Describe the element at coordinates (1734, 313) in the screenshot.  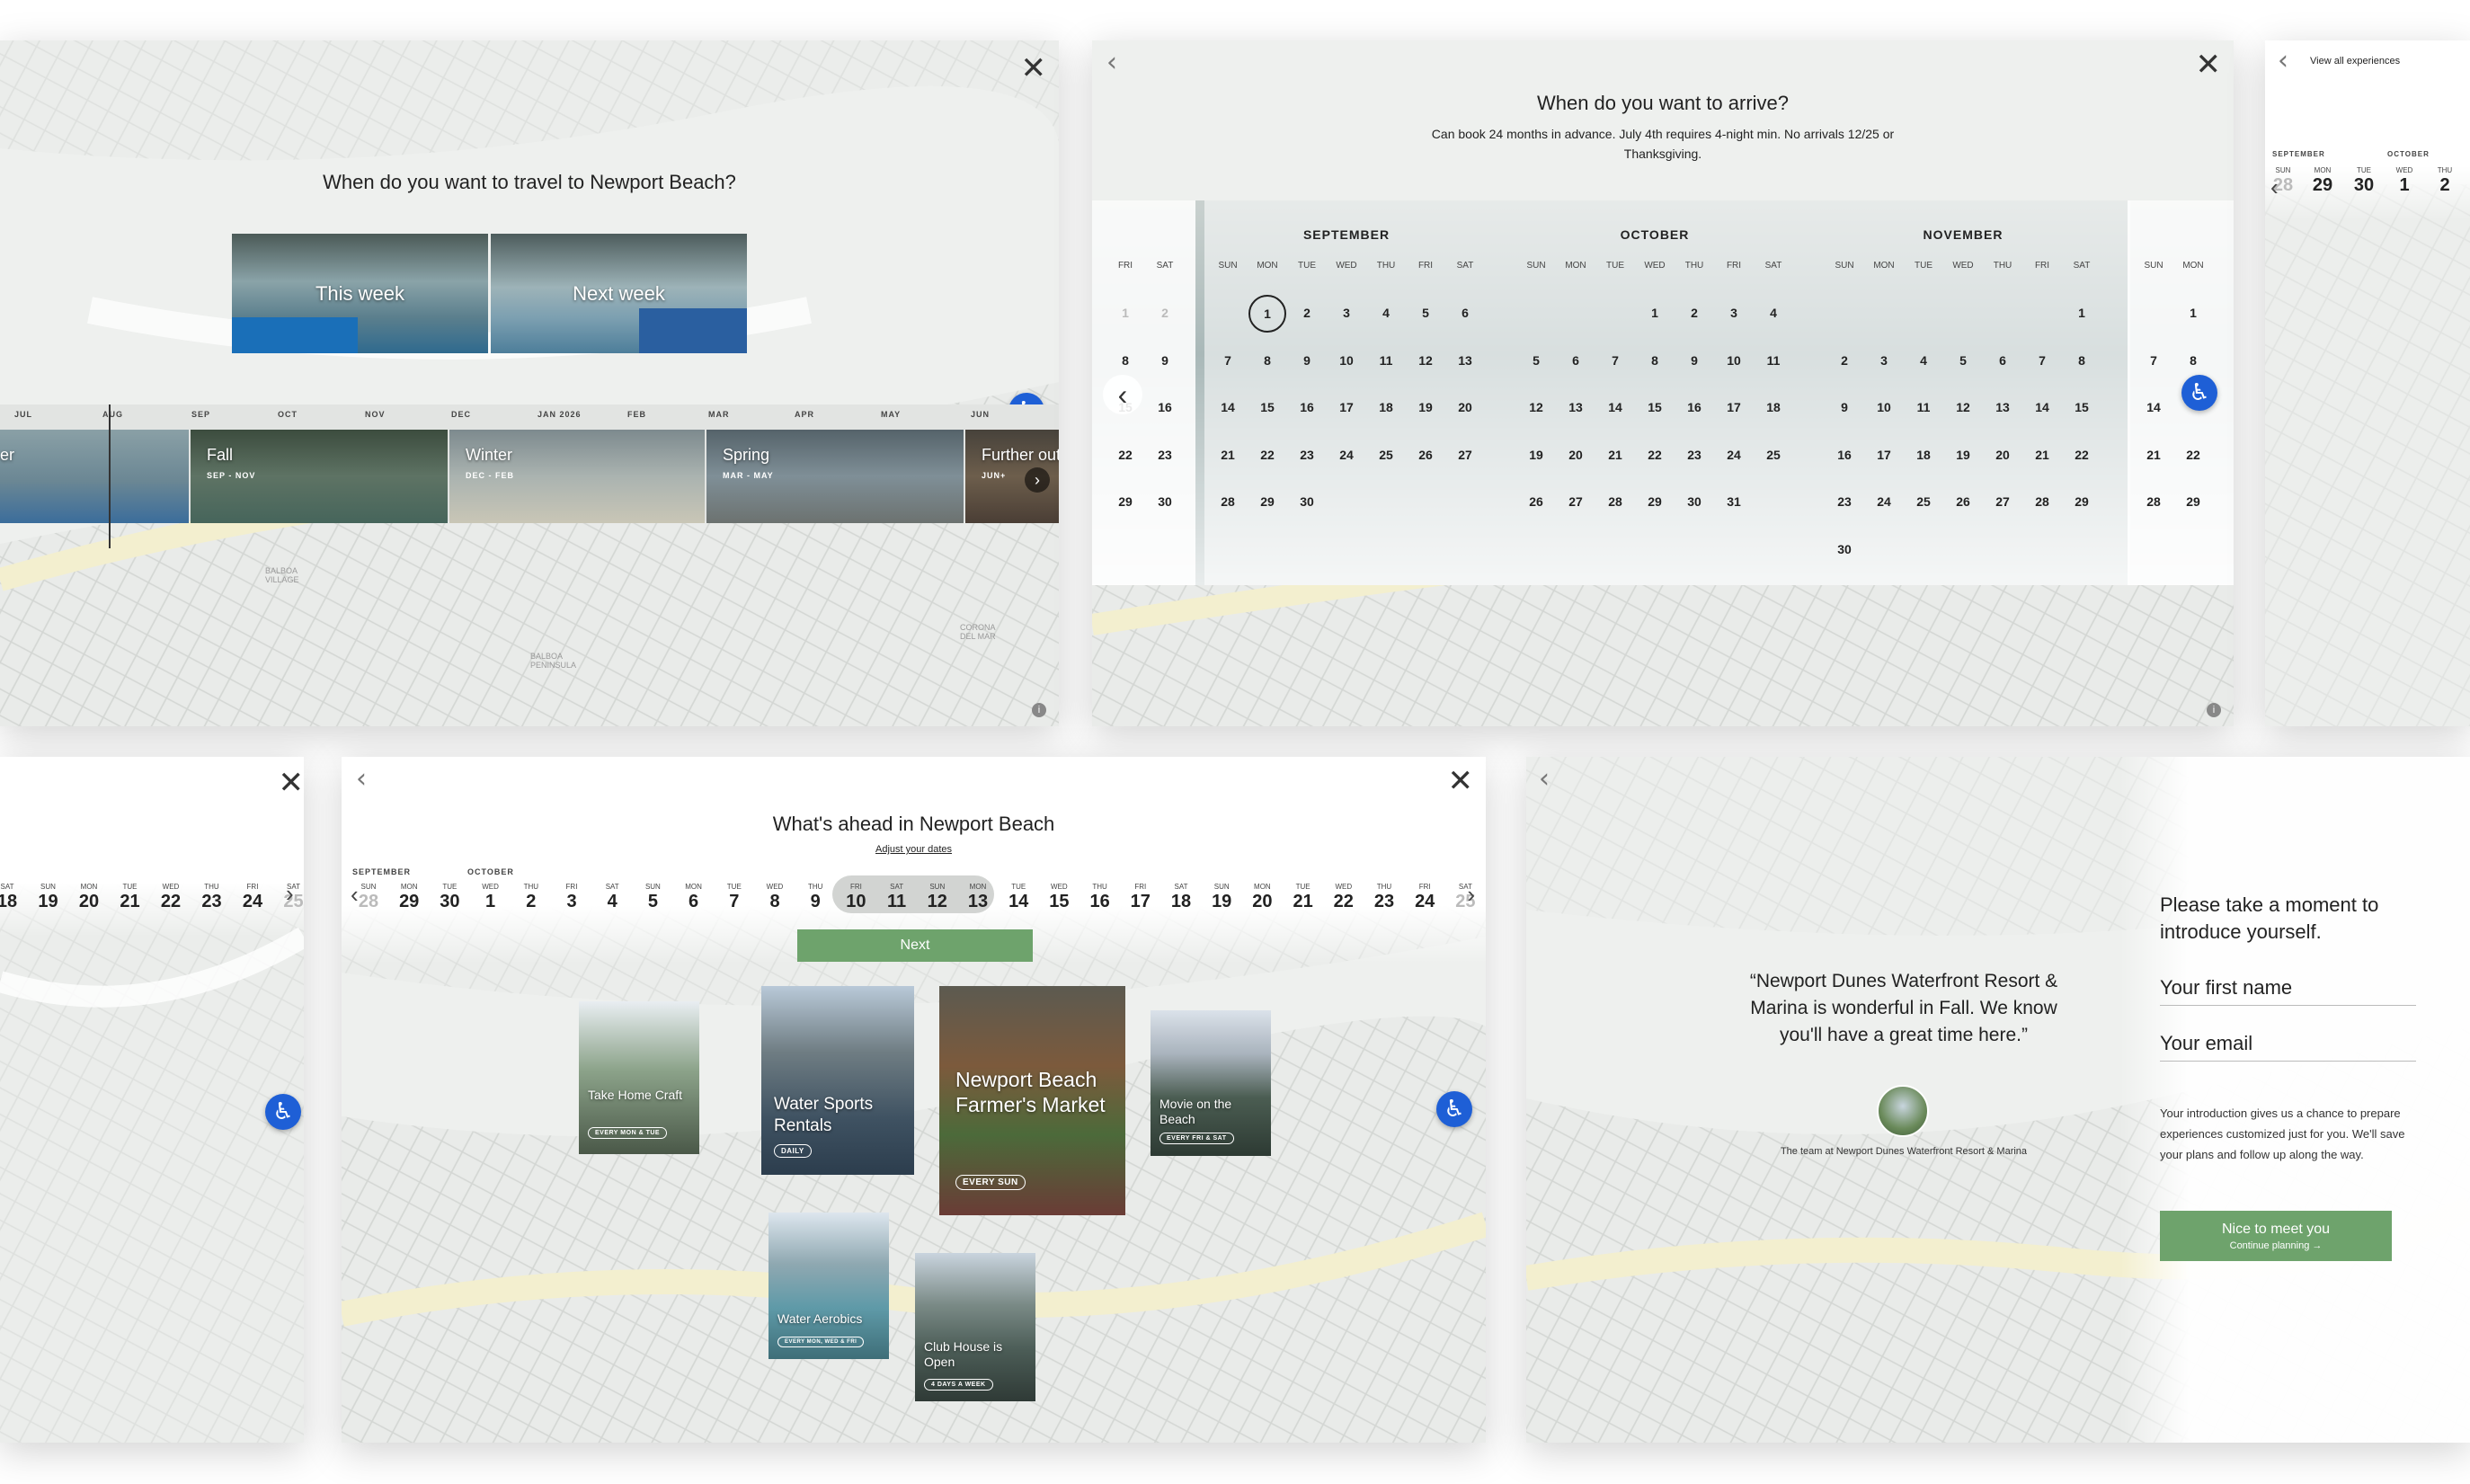
I see `calendar-day: 3` at that location.